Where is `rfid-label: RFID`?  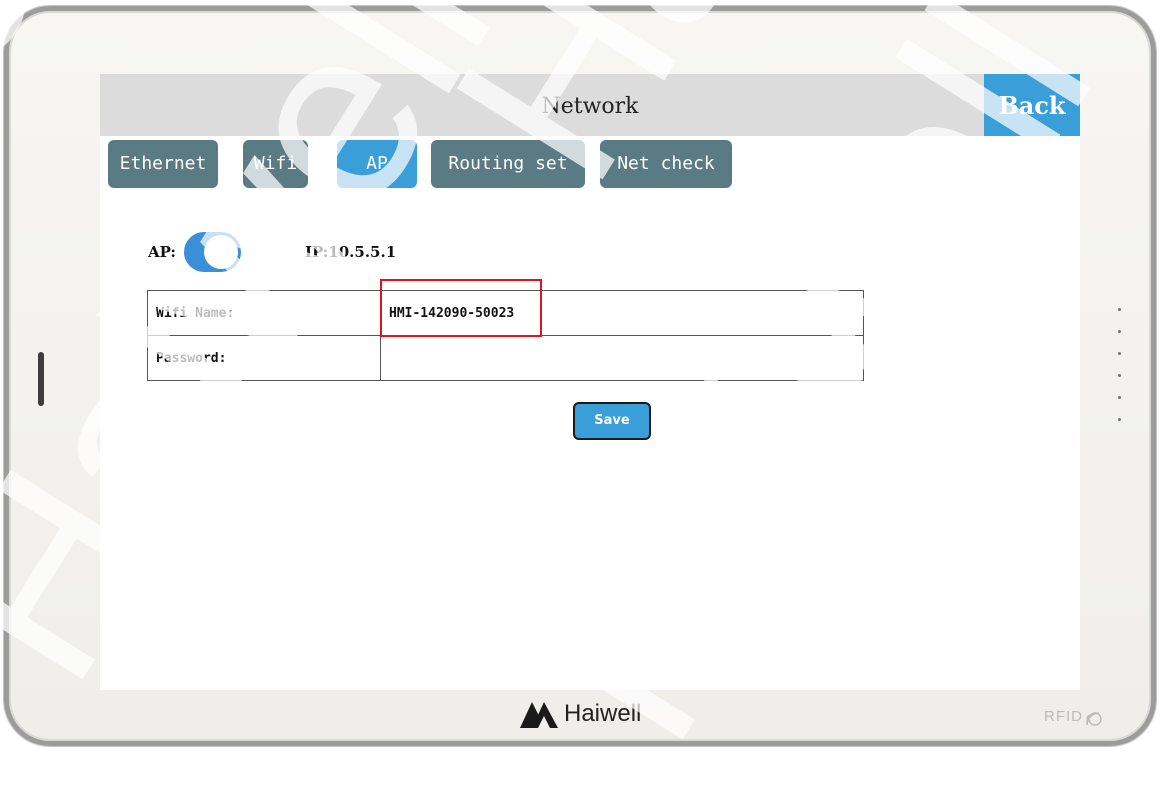
rfid-label: RFID is located at coordinates (1063, 716).